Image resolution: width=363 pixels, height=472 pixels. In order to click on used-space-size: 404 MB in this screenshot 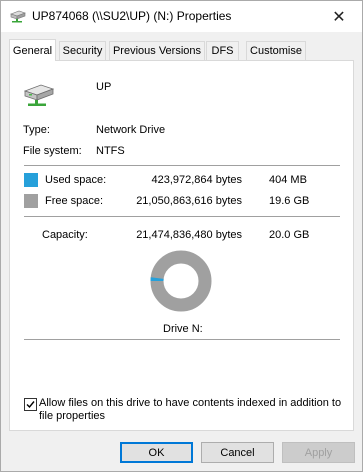, I will do `click(288, 180)`.